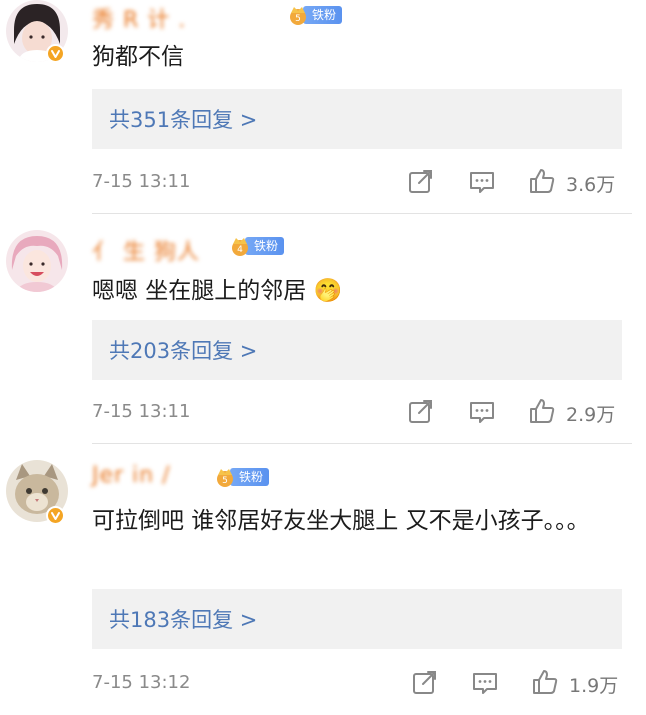  What do you see at coordinates (139, 18) in the screenshot?
I see `username: 秀 R 计 .` at bounding box center [139, 18].